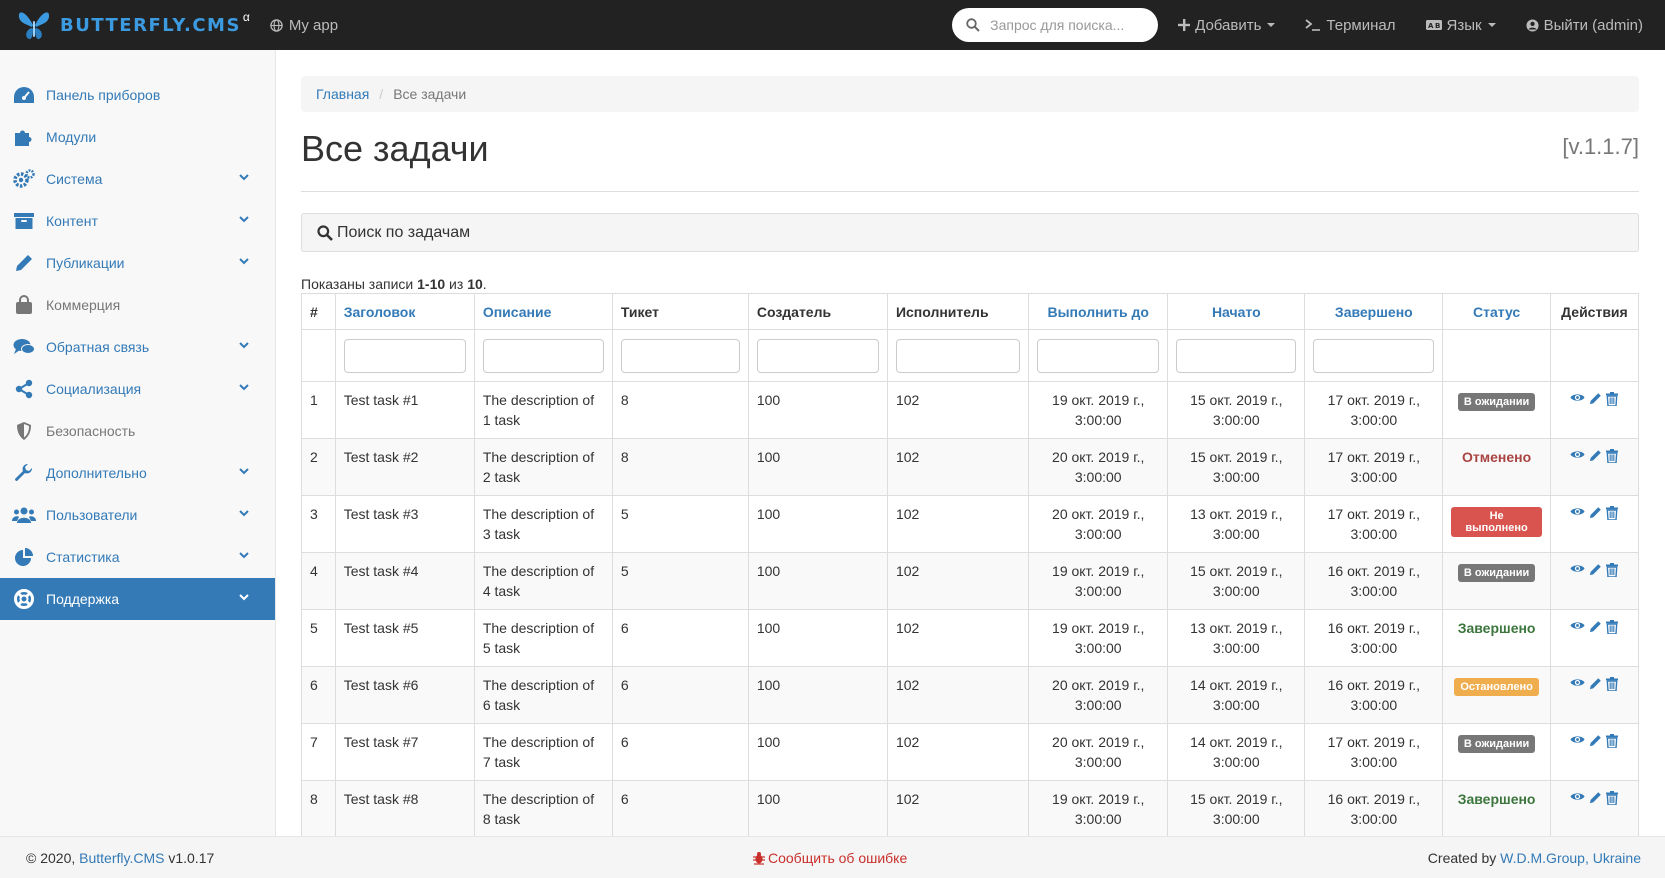 The width and height of the screenshot is (1665, 878). I want to click on filter-finished-input, so click(1374, 355).